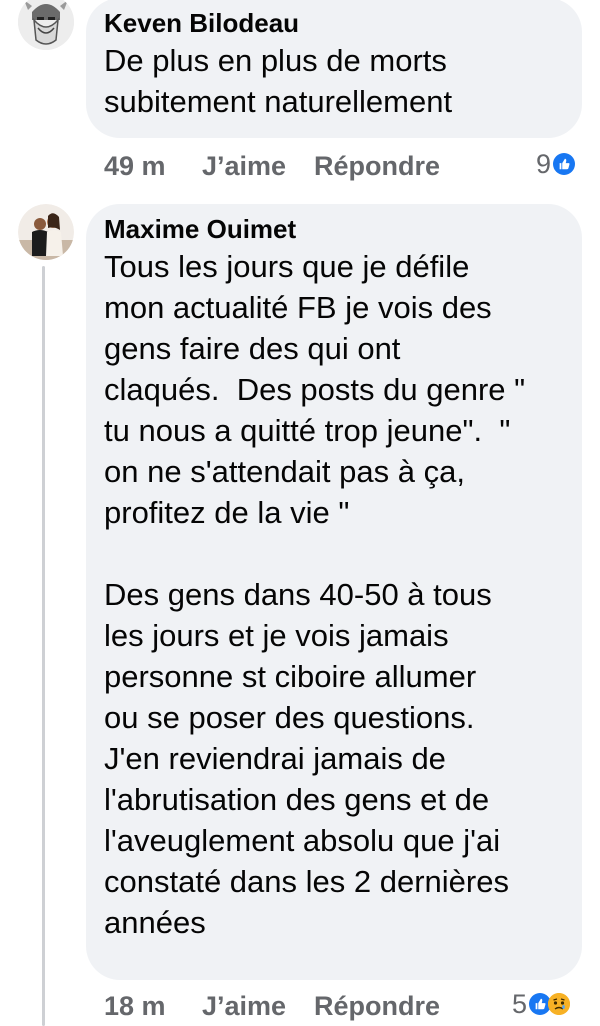 Image resolution: width=600 pixels, height=1026 pixels. I want to click on reaction-count: 9, so click(544, 163).